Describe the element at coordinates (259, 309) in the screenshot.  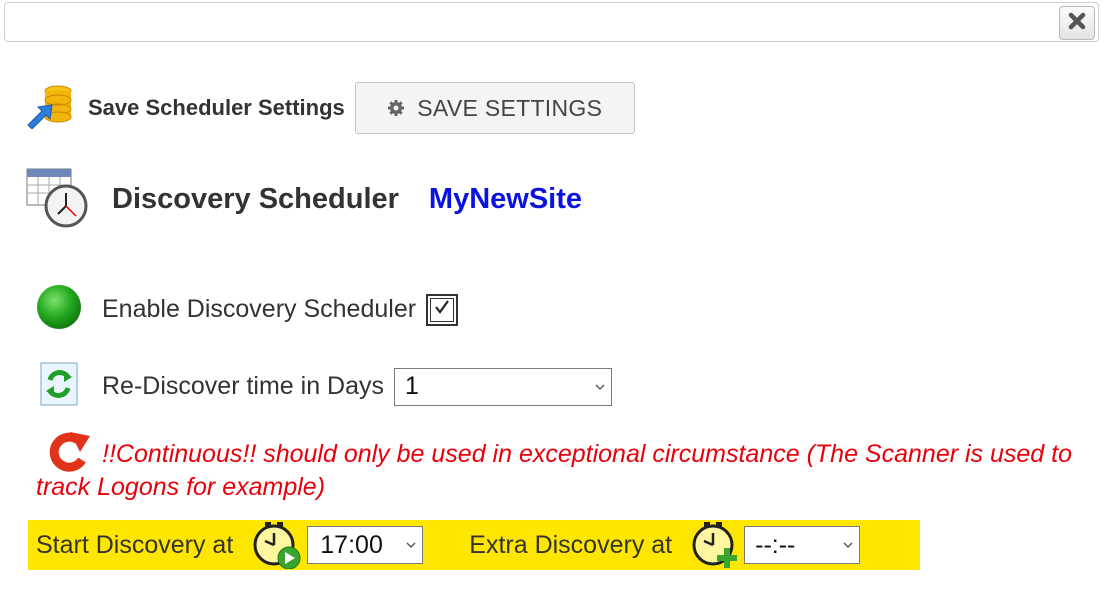
I see `enable-scheduler-label: Enable Discovery Scheduler` at that location.